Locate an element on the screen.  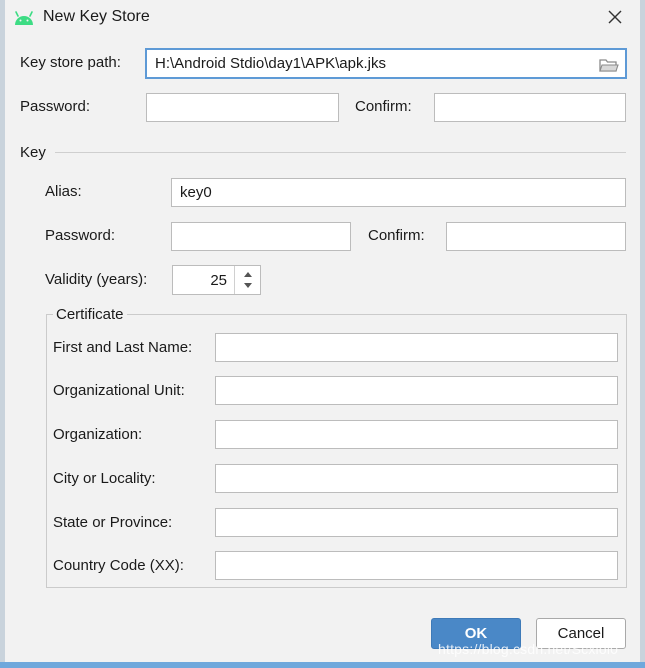
validity-stepper is located at coordinates (247, 280).